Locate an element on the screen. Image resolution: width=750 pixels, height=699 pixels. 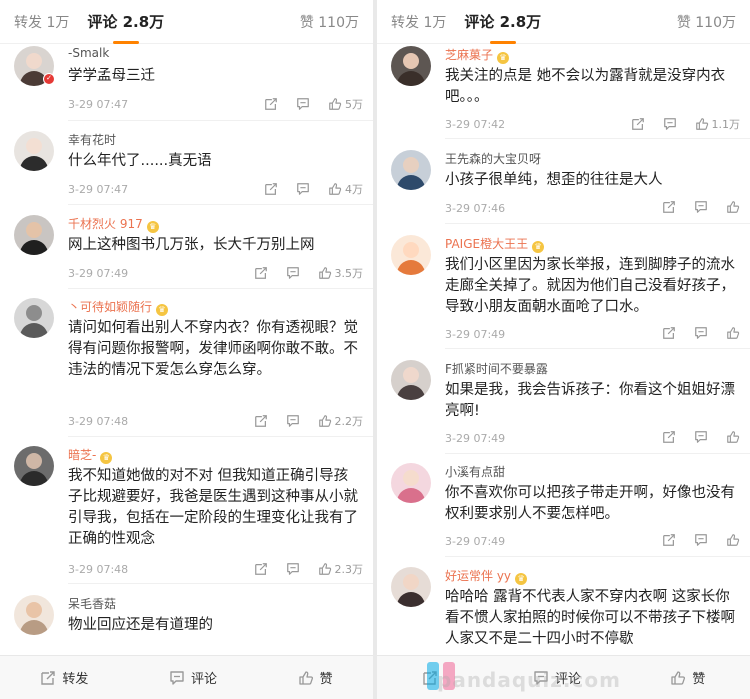
comment-meta: 3-29 07:47 5万 is located at coordinates (215, 105).